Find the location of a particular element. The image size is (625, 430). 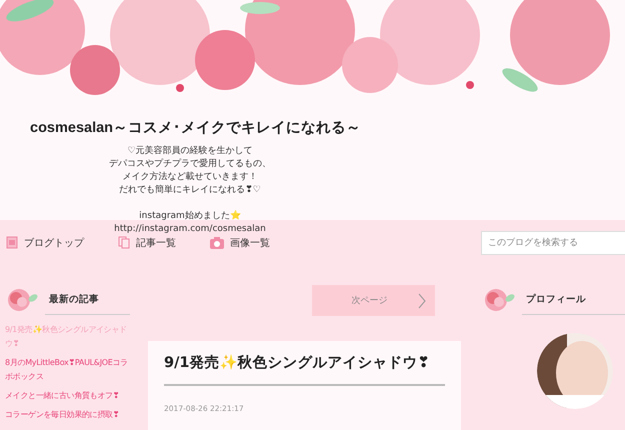

article-title: 9/1発売✨秋色シングルアイシャドウ❣ is located at coordinates (304, 362).